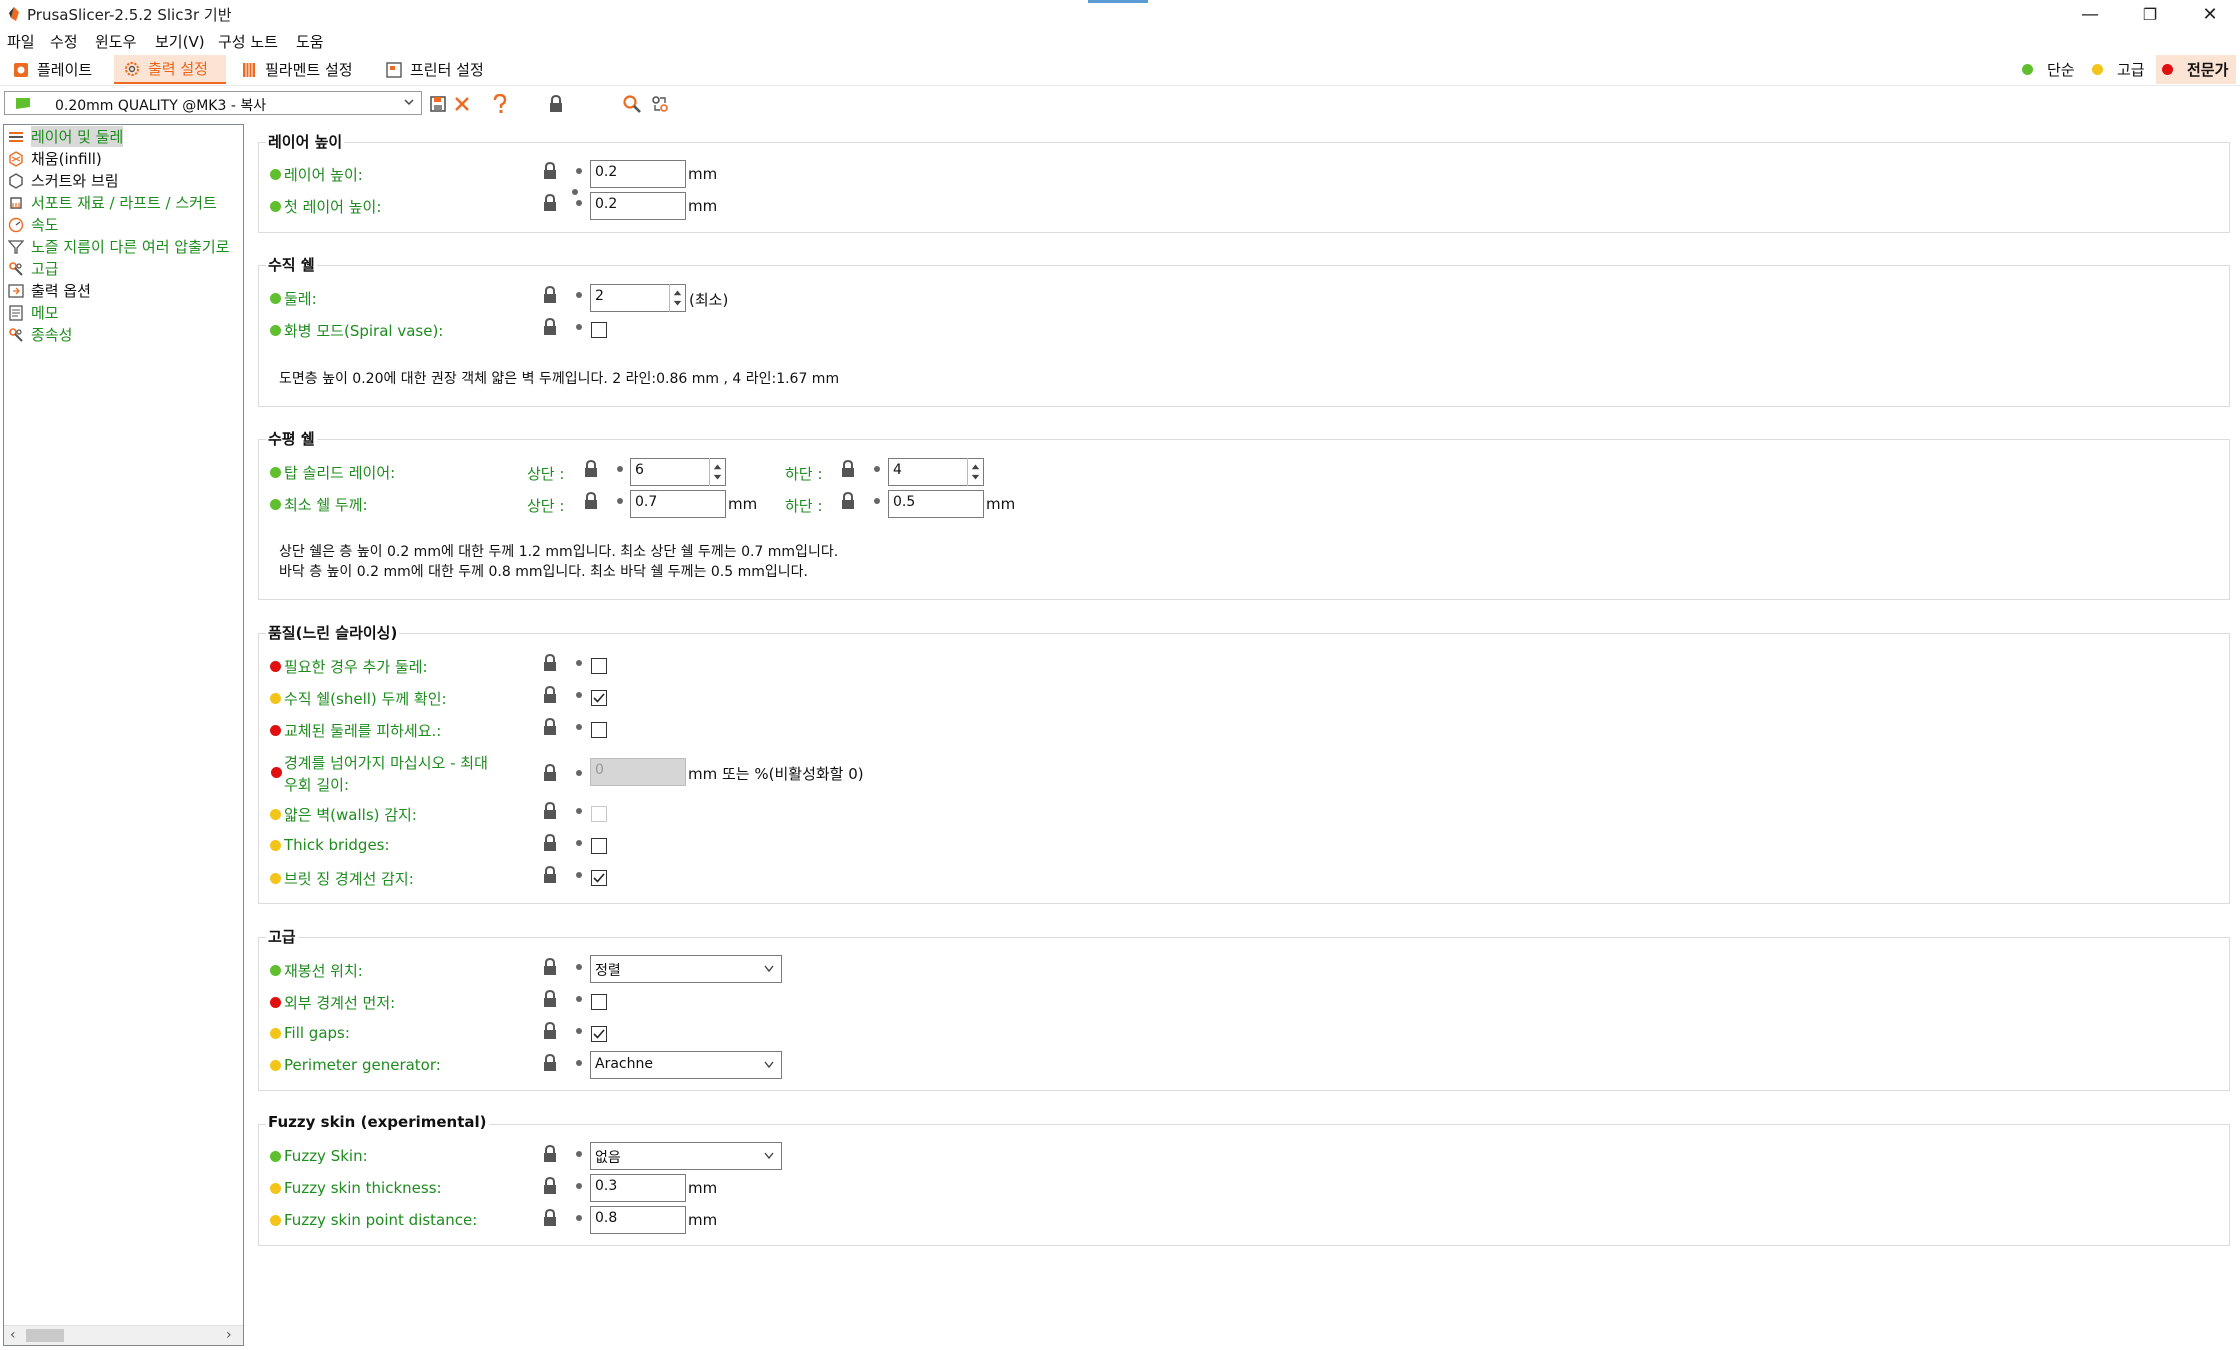 This screenshot has height=1350, width=2240. Describe the element at coordinates (2196, 69) in the screenshot. I see `mode-expert-button: 전문가` at that location.